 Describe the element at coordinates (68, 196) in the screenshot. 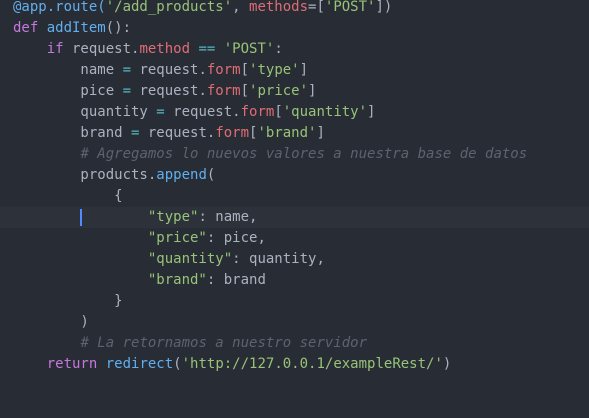

I see `code-token-plain: {` at that location.